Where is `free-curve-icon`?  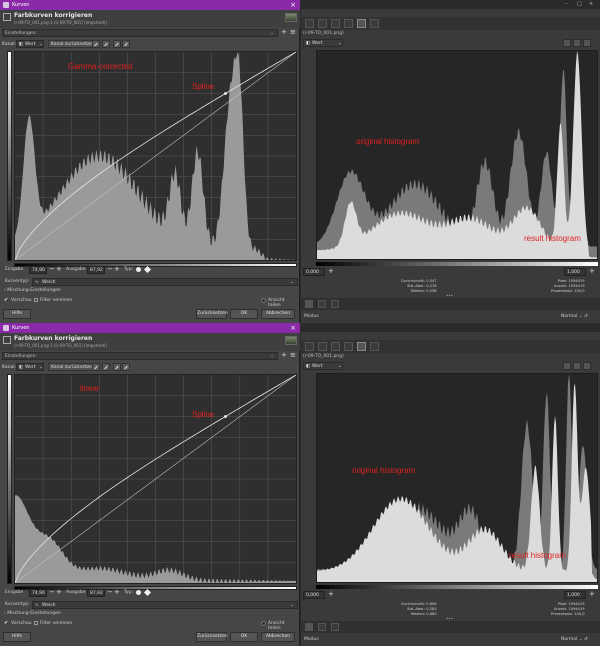 free-curve-icon is located at coordinates (126, 367).